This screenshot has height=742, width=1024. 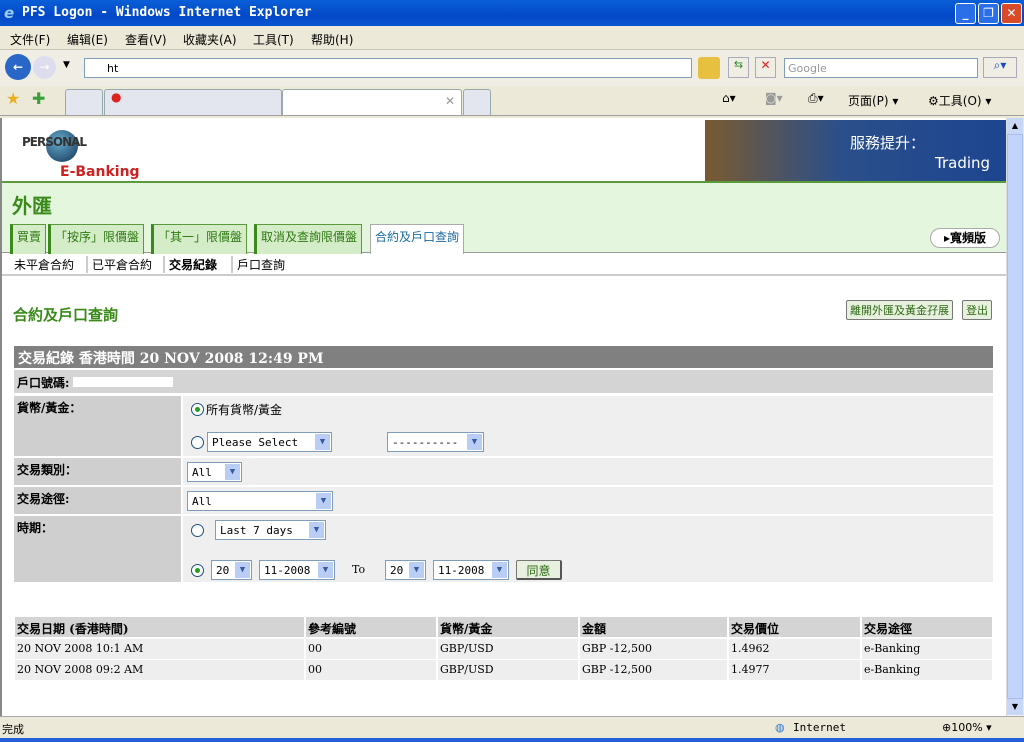 What do you see at coordinates (38, 98) in the screenshot?
I see `add-favorite-icon: ✚` at bounding box center [38, 98].